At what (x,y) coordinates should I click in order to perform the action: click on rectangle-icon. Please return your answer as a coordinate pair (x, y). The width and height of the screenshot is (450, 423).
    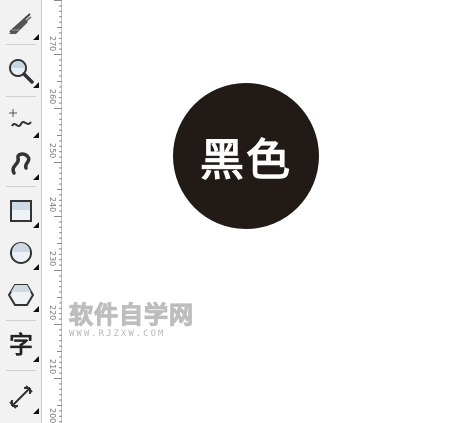
    Looking at the image, I should click on (21, 211).